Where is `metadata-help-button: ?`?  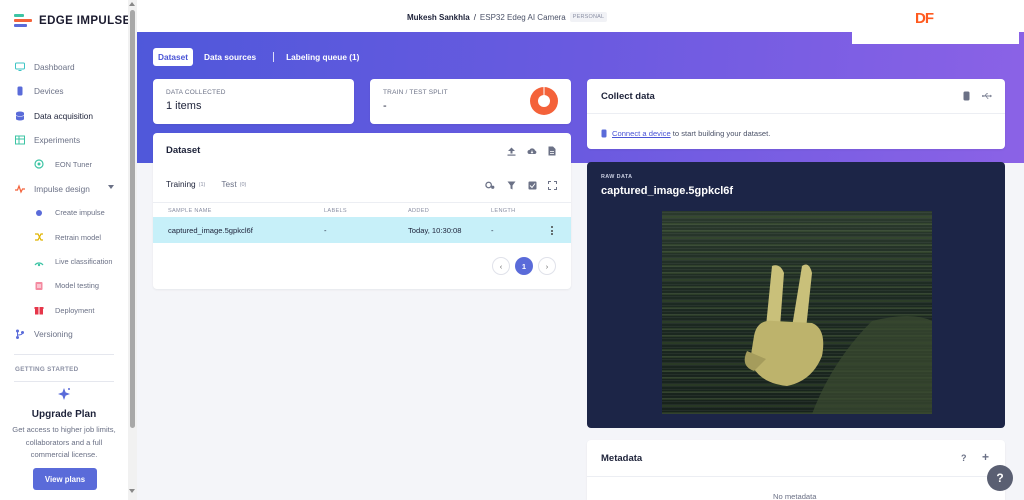 metadata-help-button: ? is located at coordinates (964, 458).